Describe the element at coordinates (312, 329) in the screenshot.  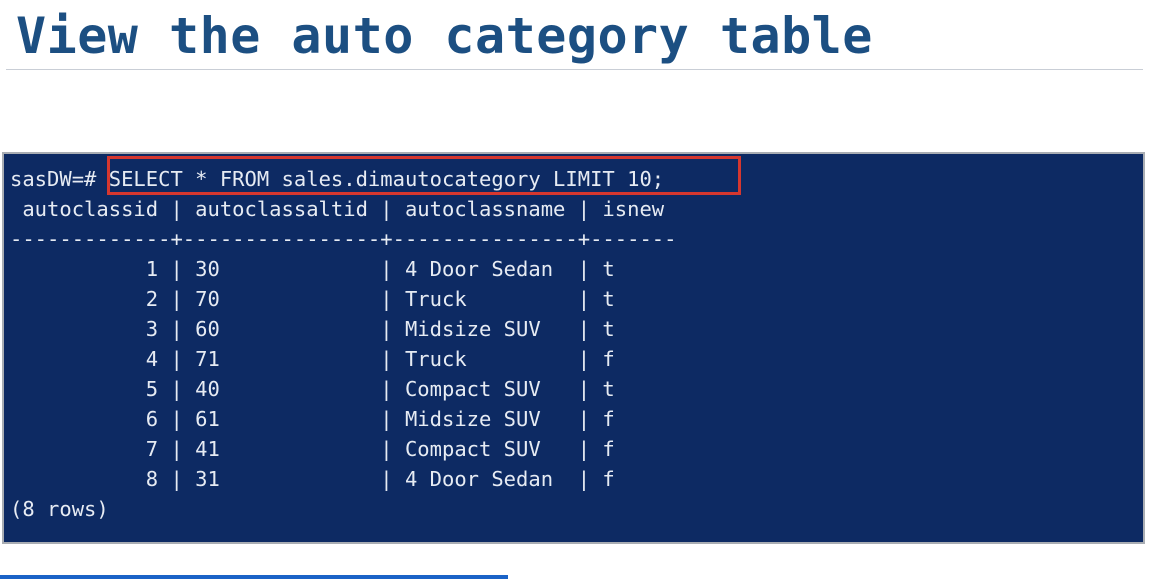
I see `table-row: 3 | 60 | Midsize SUV | t` at that location.